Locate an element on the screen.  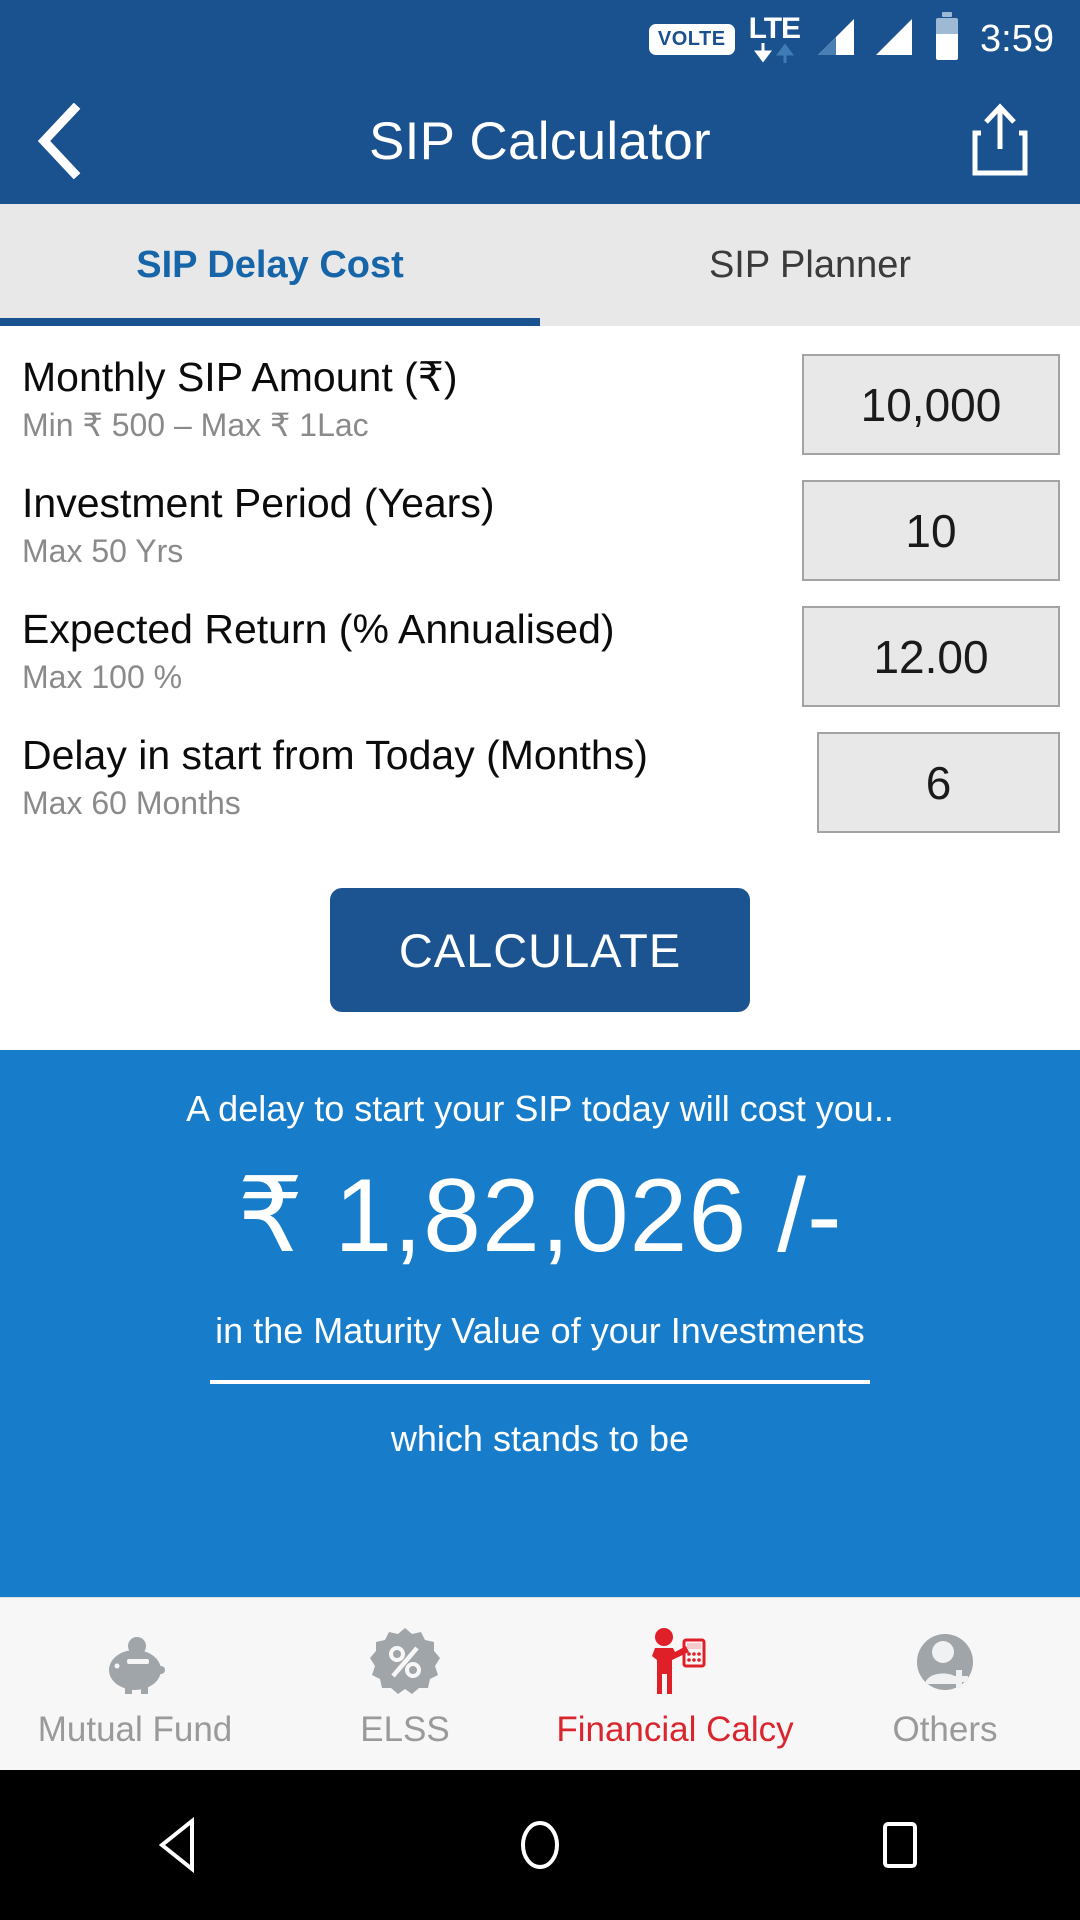
field-value: 10,000 is located at coordinates (931, 404).